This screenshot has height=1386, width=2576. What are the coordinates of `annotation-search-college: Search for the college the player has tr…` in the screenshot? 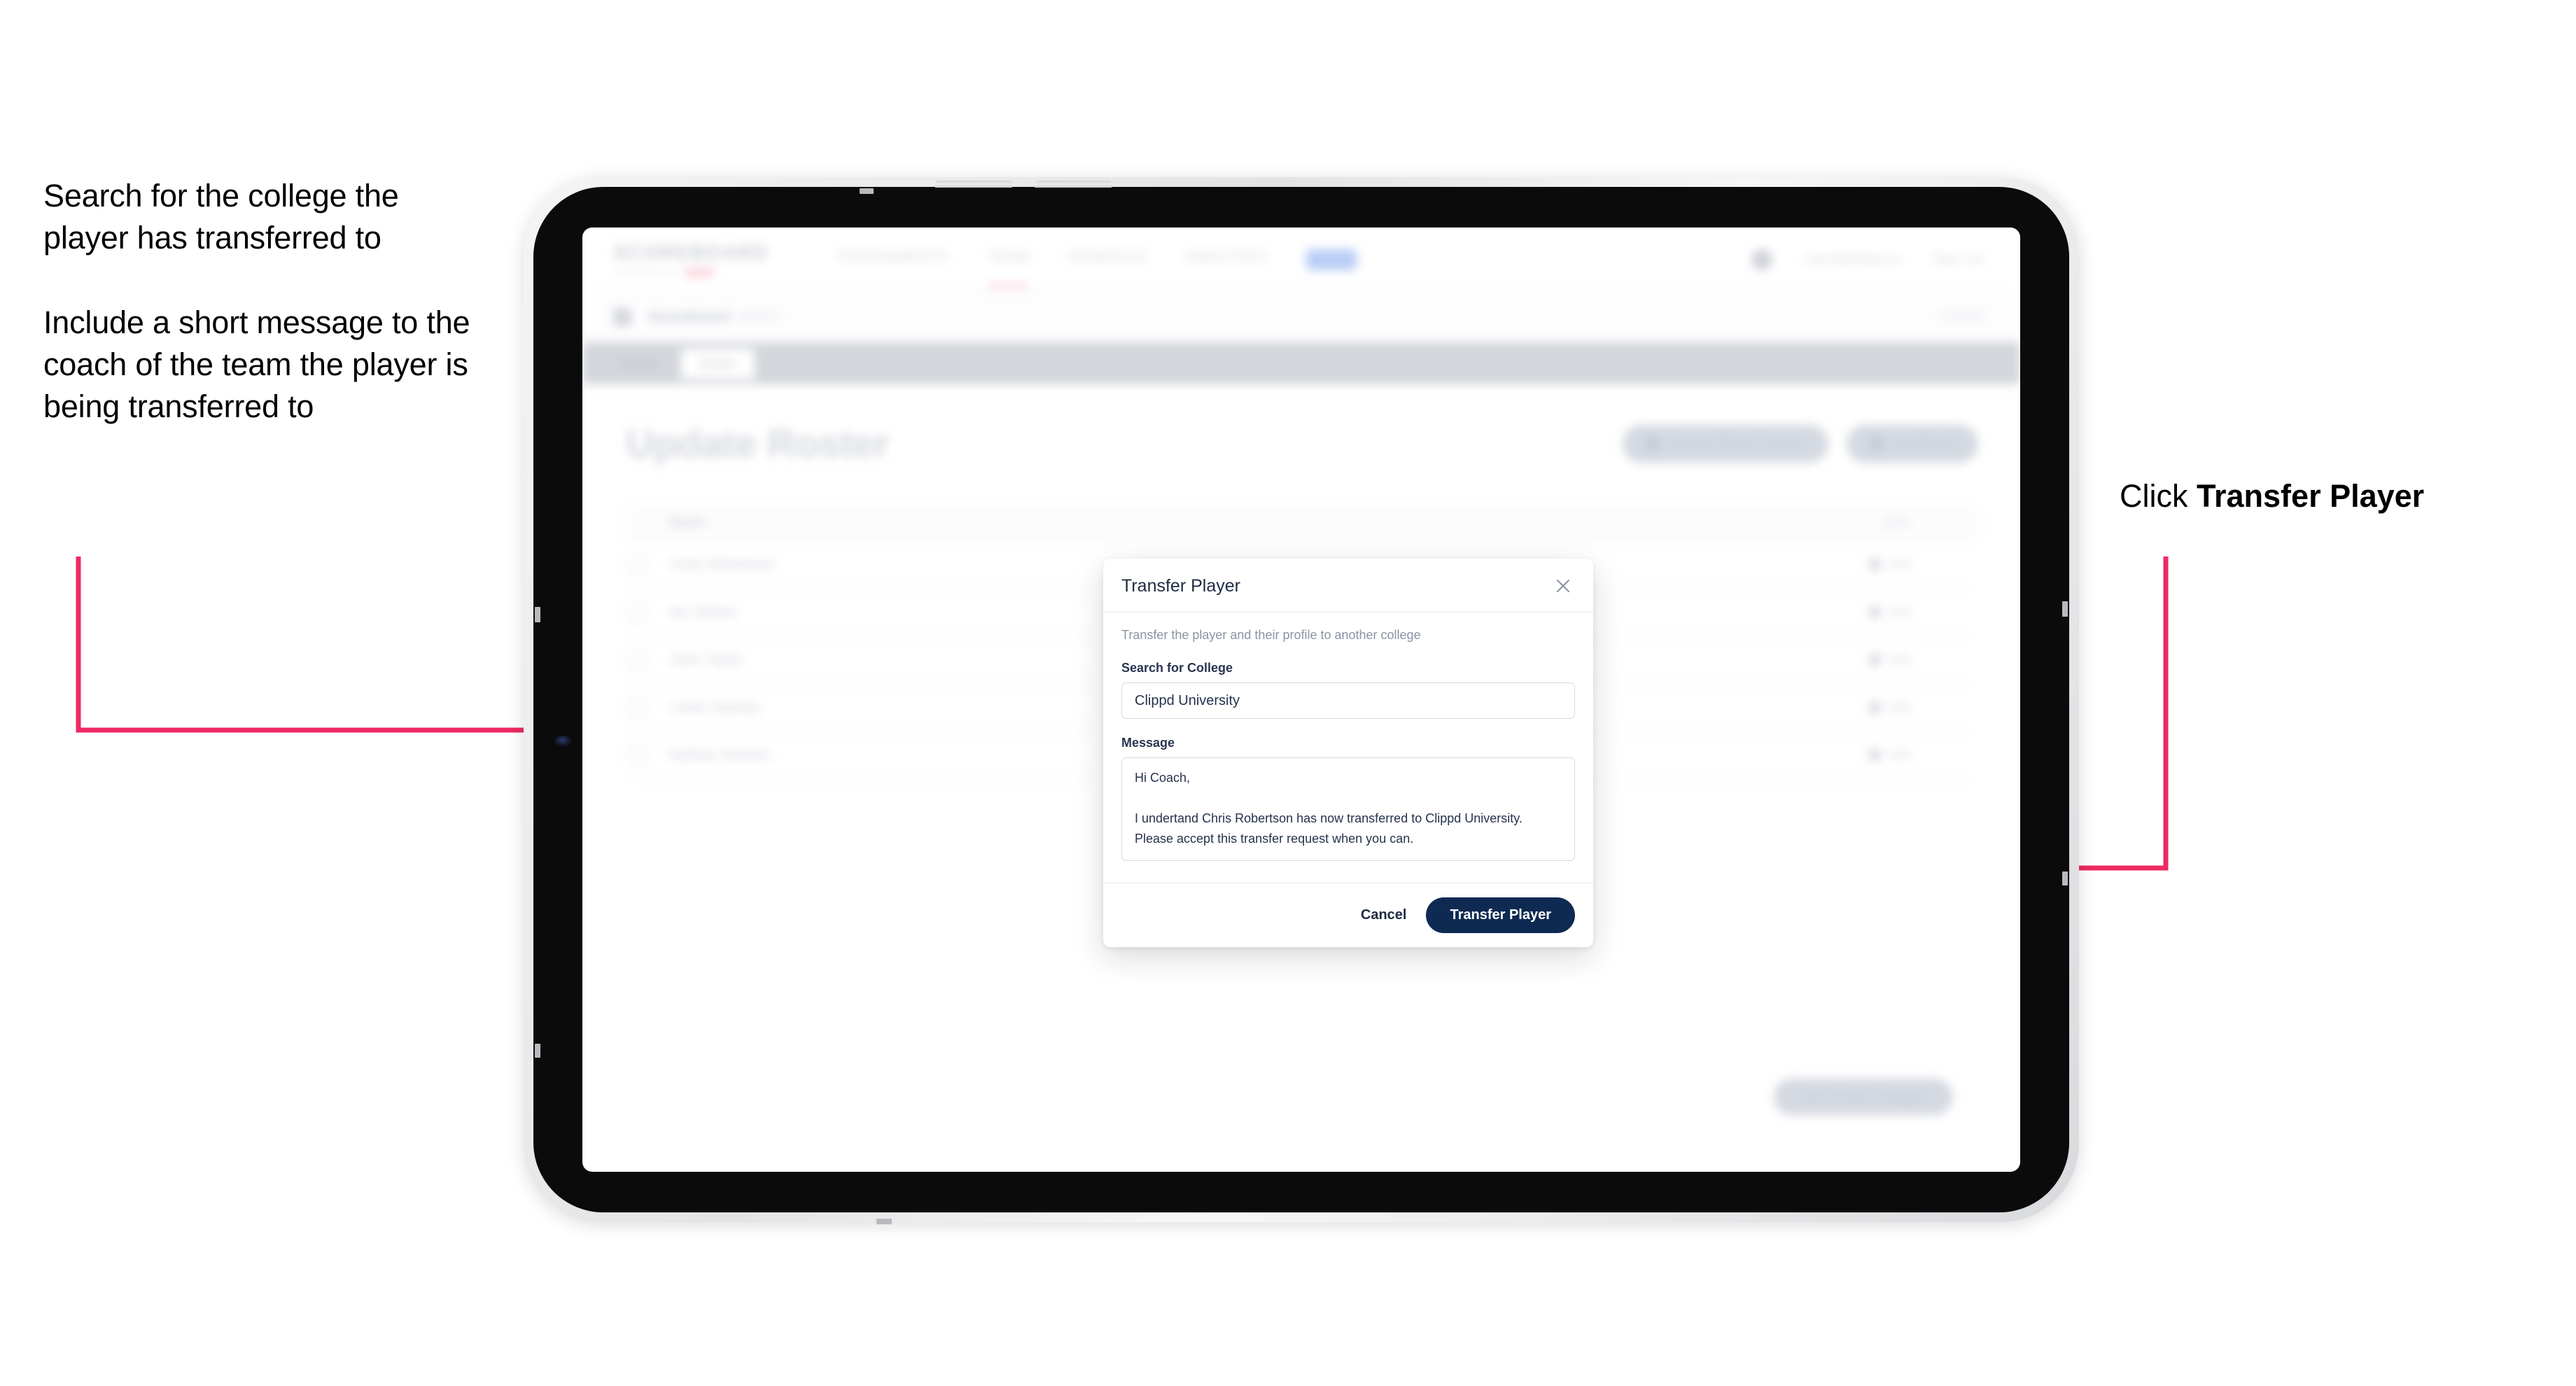 It's located at (221, 217).